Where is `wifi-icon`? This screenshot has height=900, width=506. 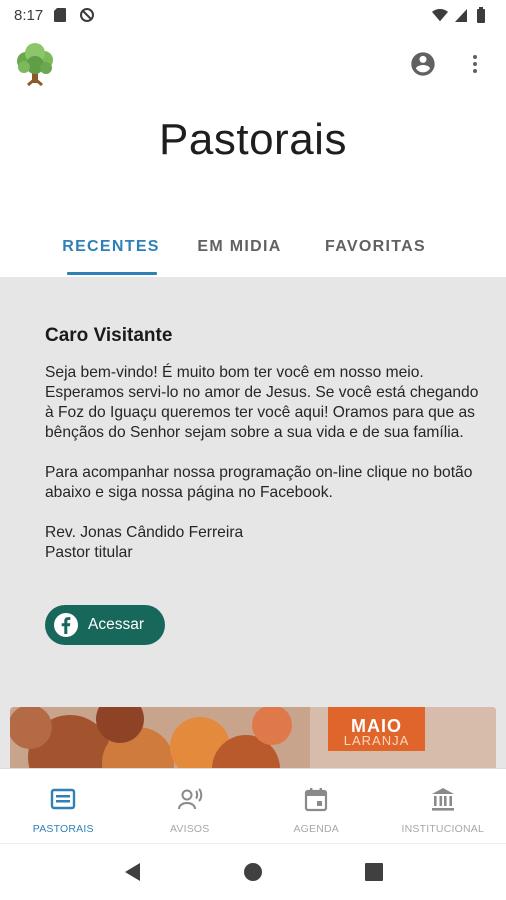
wifi-icon is located at coordinates (440, 15).